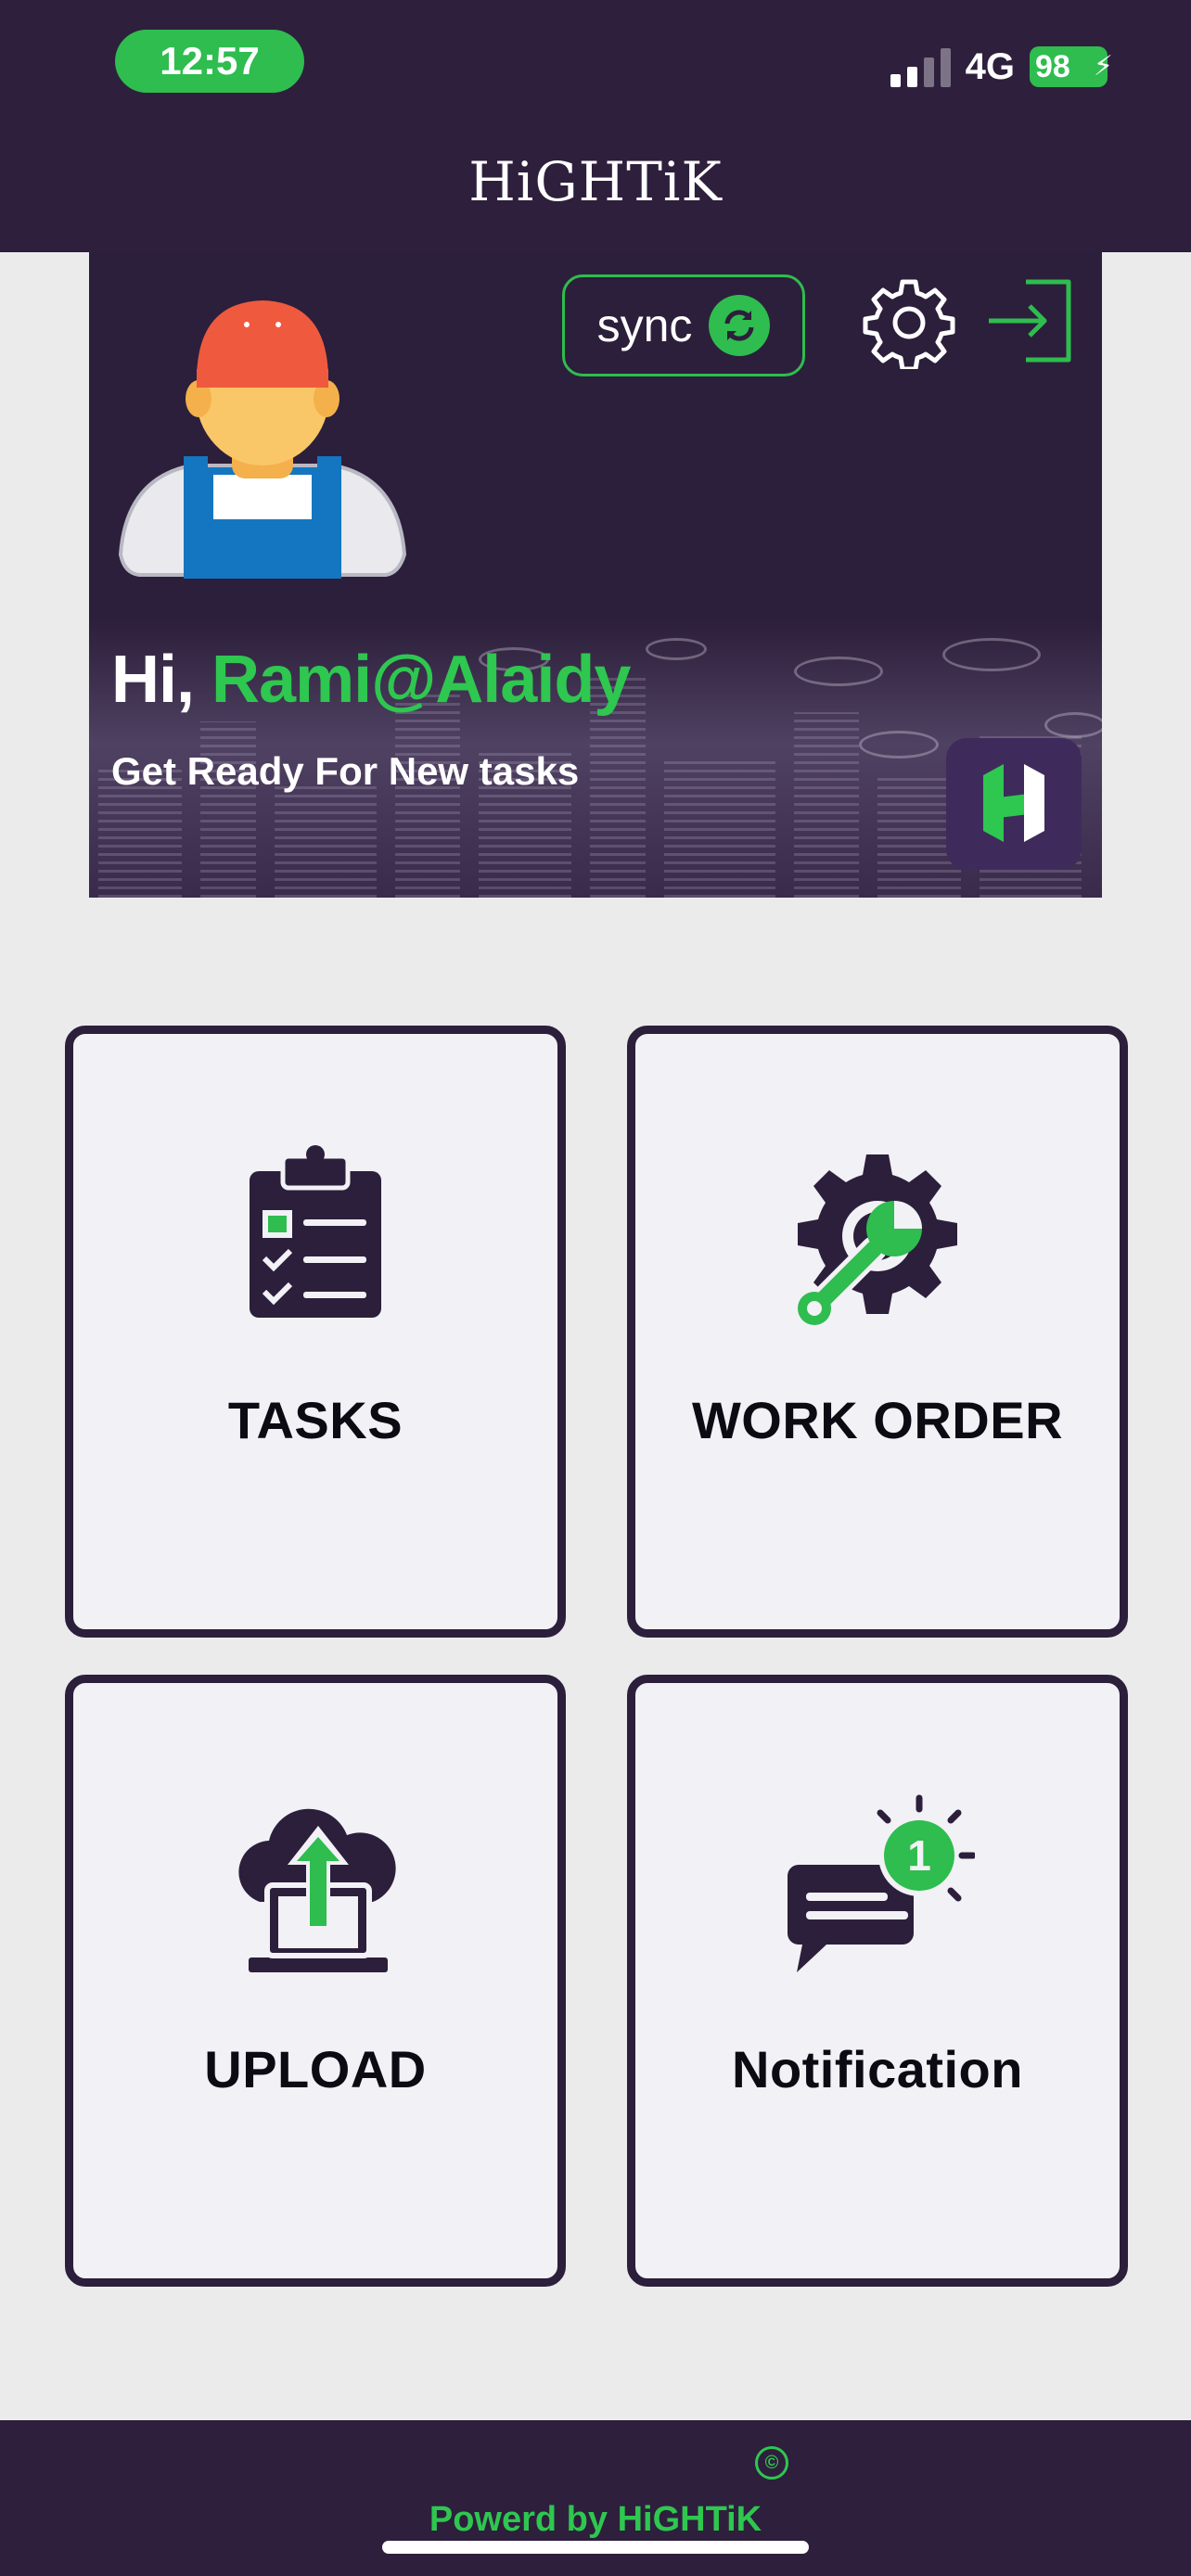 The width and height of the screenshot is (1191, 2576). I want to click on status-indicators: 4G 98 ⚡, so click(1001, 67).